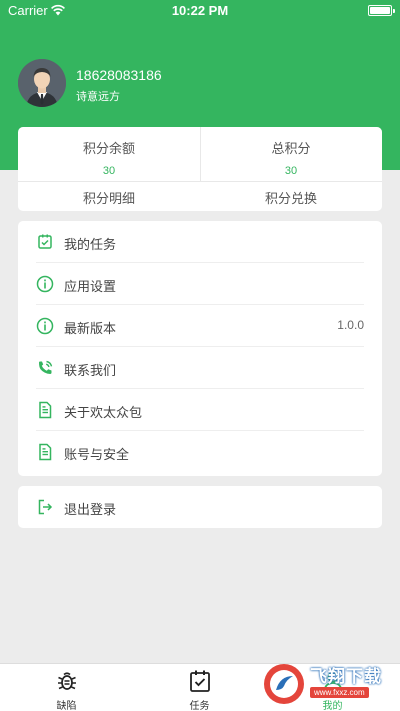  What do you see at coordinates (97, 455) in the screenshot?
I see `menu-item-label: 账号与安全` at bounding box center [97, 455].